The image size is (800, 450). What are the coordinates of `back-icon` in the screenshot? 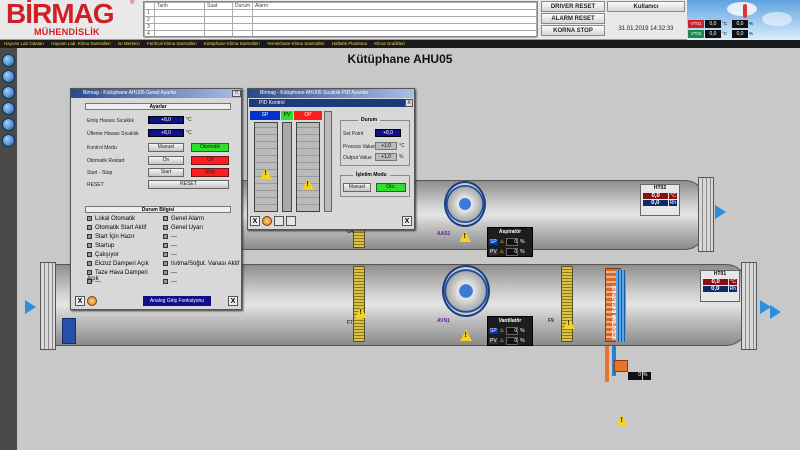 It's located at (8, 92).